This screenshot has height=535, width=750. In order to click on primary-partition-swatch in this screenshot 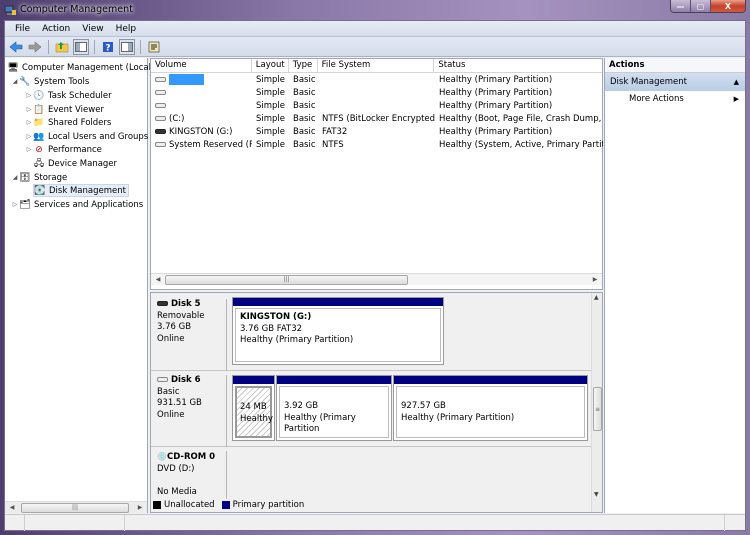, I will do `click(225, 505)`.